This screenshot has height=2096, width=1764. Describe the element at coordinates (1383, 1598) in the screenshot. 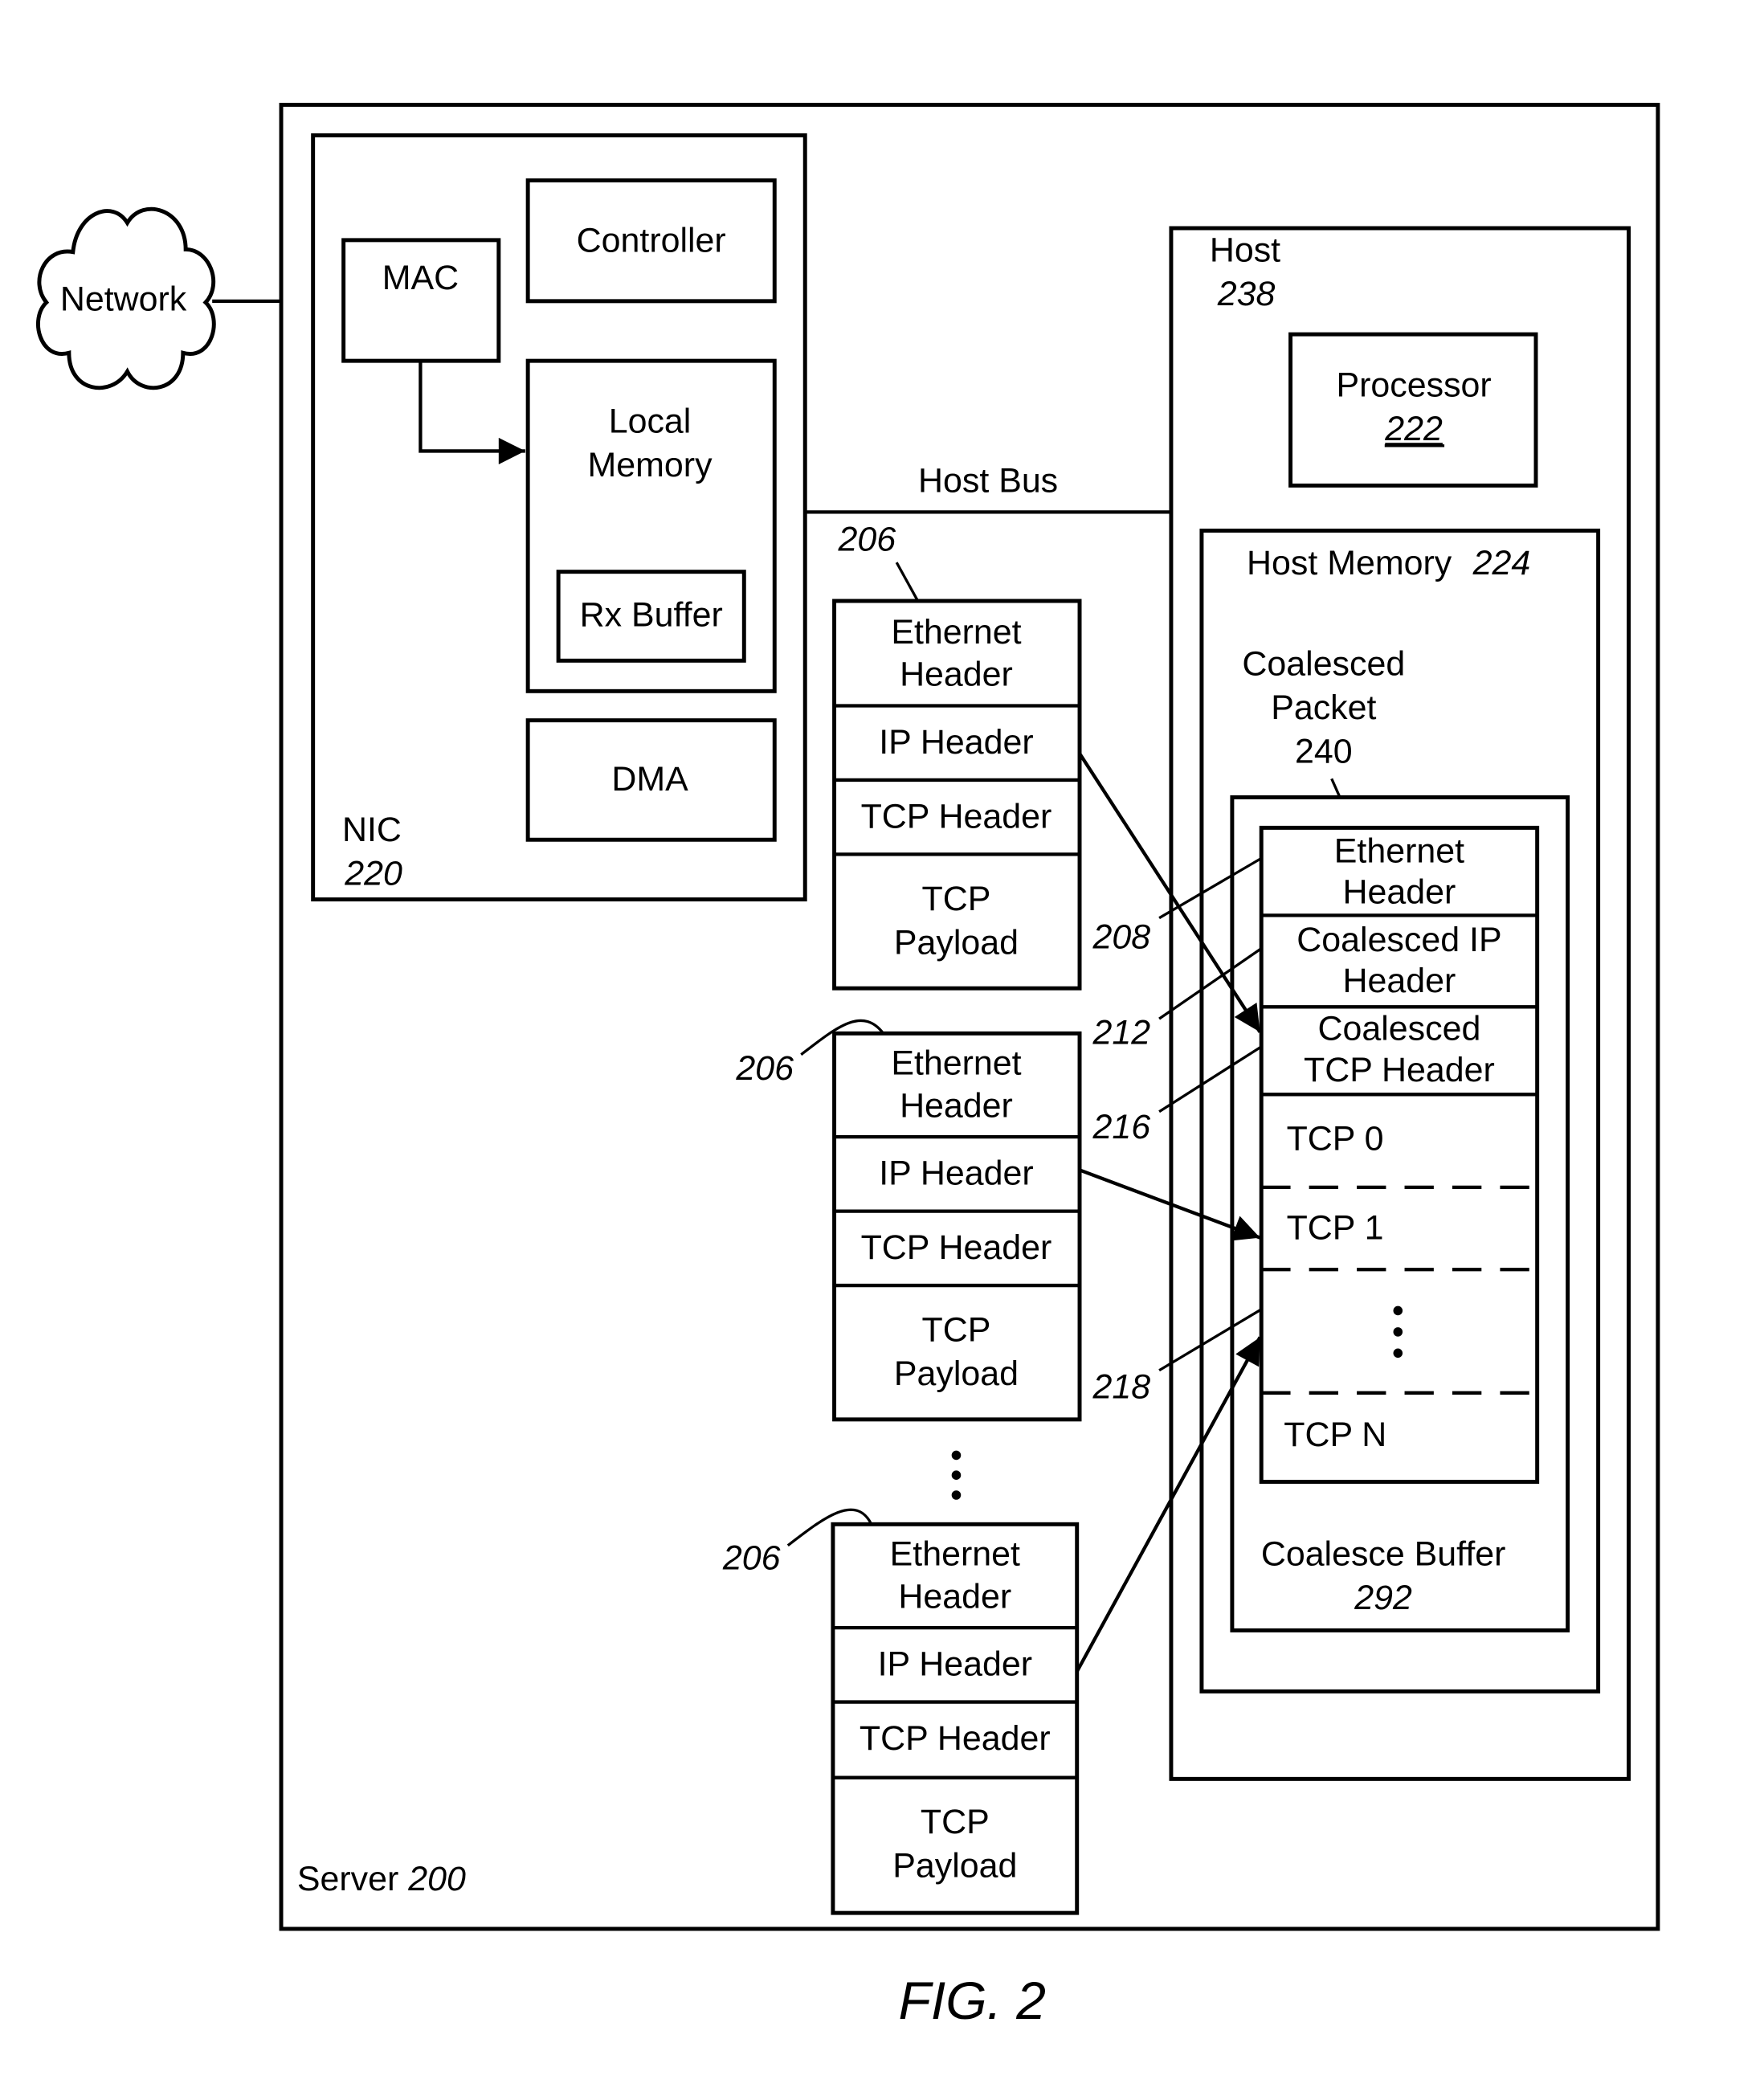

I see `coalesce-buffer-ref: 292` at that location.